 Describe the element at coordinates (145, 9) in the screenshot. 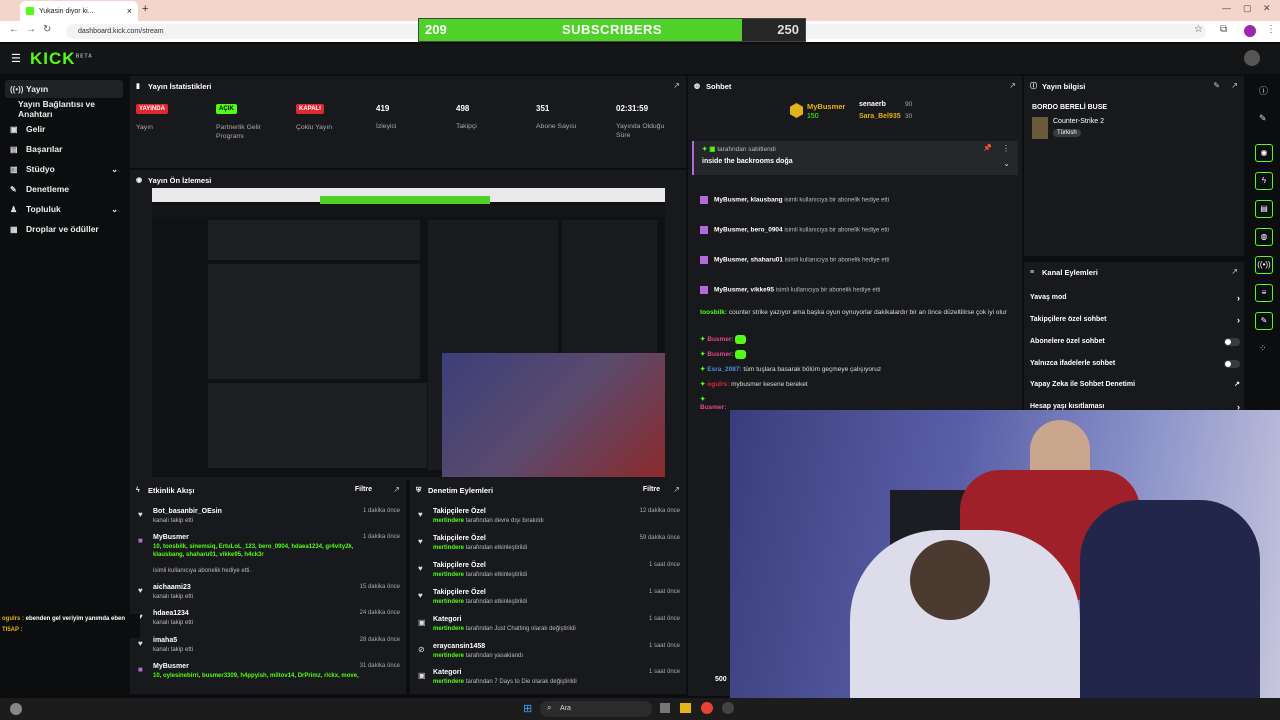

I see `new-tab-icon: +` at that location.